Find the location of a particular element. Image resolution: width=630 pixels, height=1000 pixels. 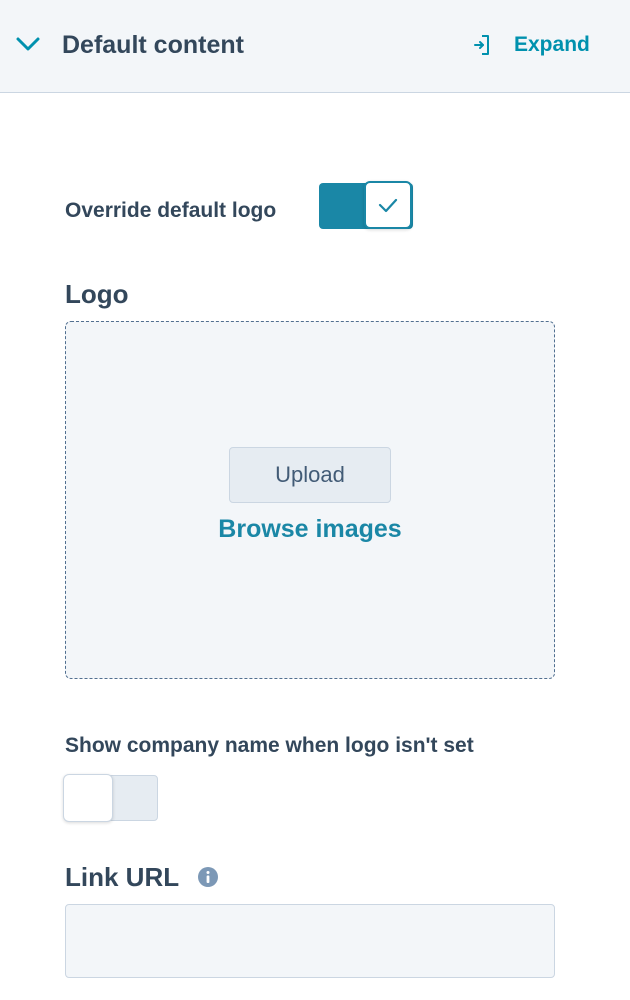

browse-images-link: Browse images is located at coordinates (310, 529).